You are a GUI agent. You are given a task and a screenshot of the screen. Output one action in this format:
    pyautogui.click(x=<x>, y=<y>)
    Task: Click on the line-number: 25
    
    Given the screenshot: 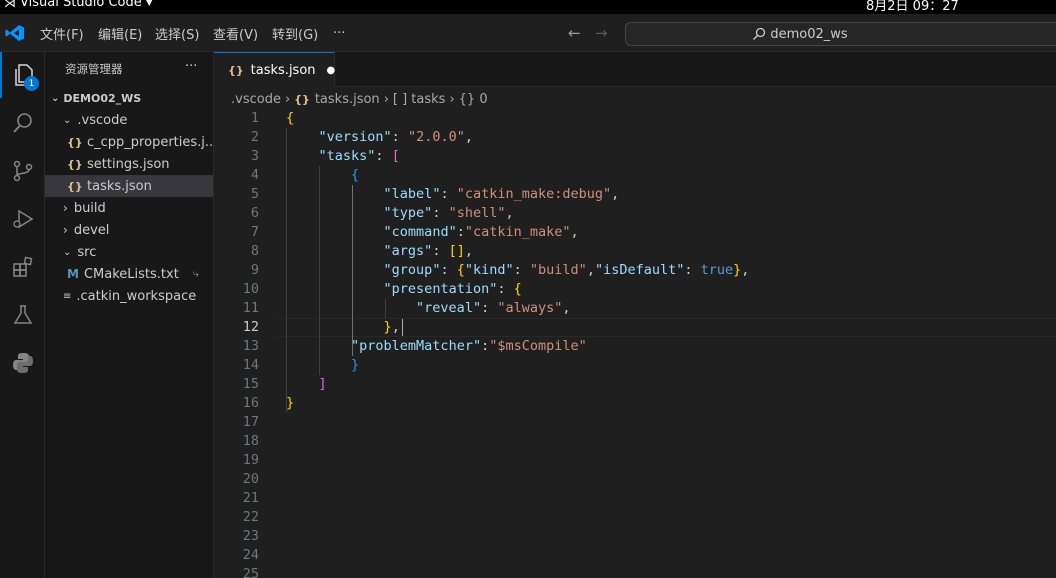 What is the action you would take?
    pyautogui.click(x=250, y=572)
    